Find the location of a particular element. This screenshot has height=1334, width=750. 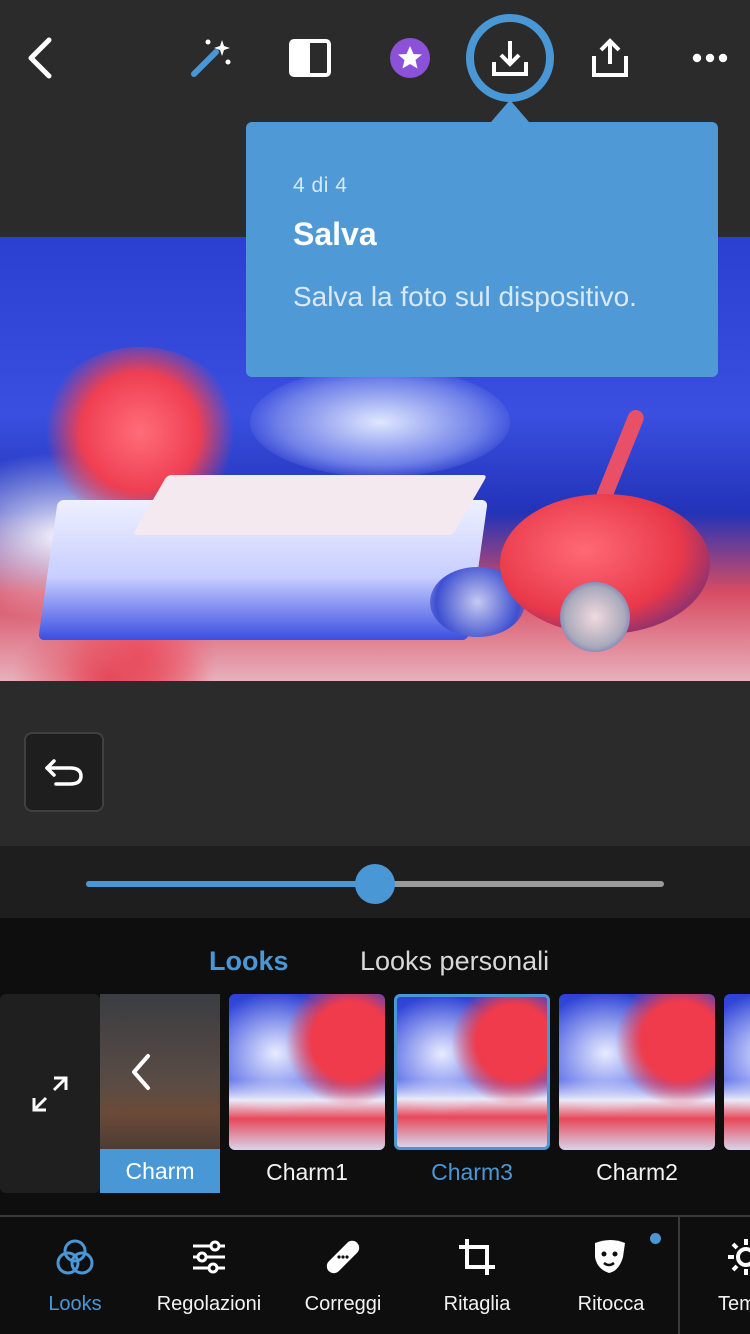

look-item-partial is located at coordinates (737, 1093).